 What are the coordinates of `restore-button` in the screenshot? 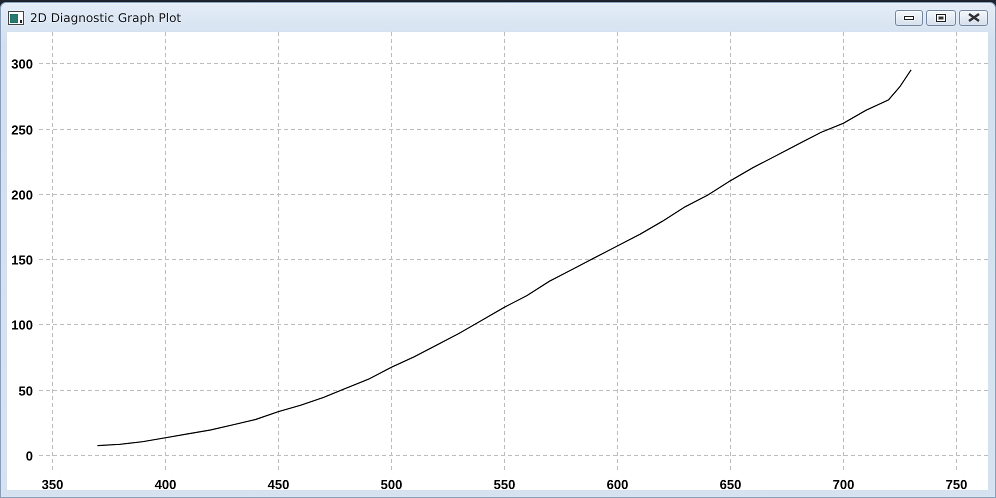 It's located at (941, 18).